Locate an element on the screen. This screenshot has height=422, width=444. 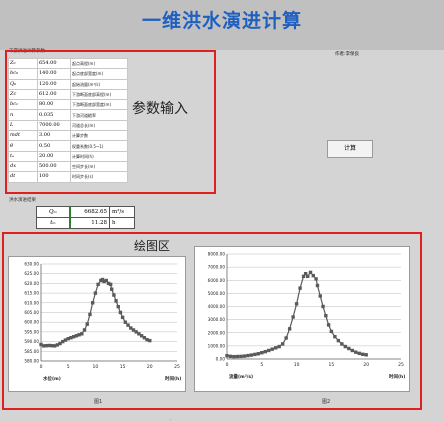
param-value: 0.035 is located at coordinates (54, 115).